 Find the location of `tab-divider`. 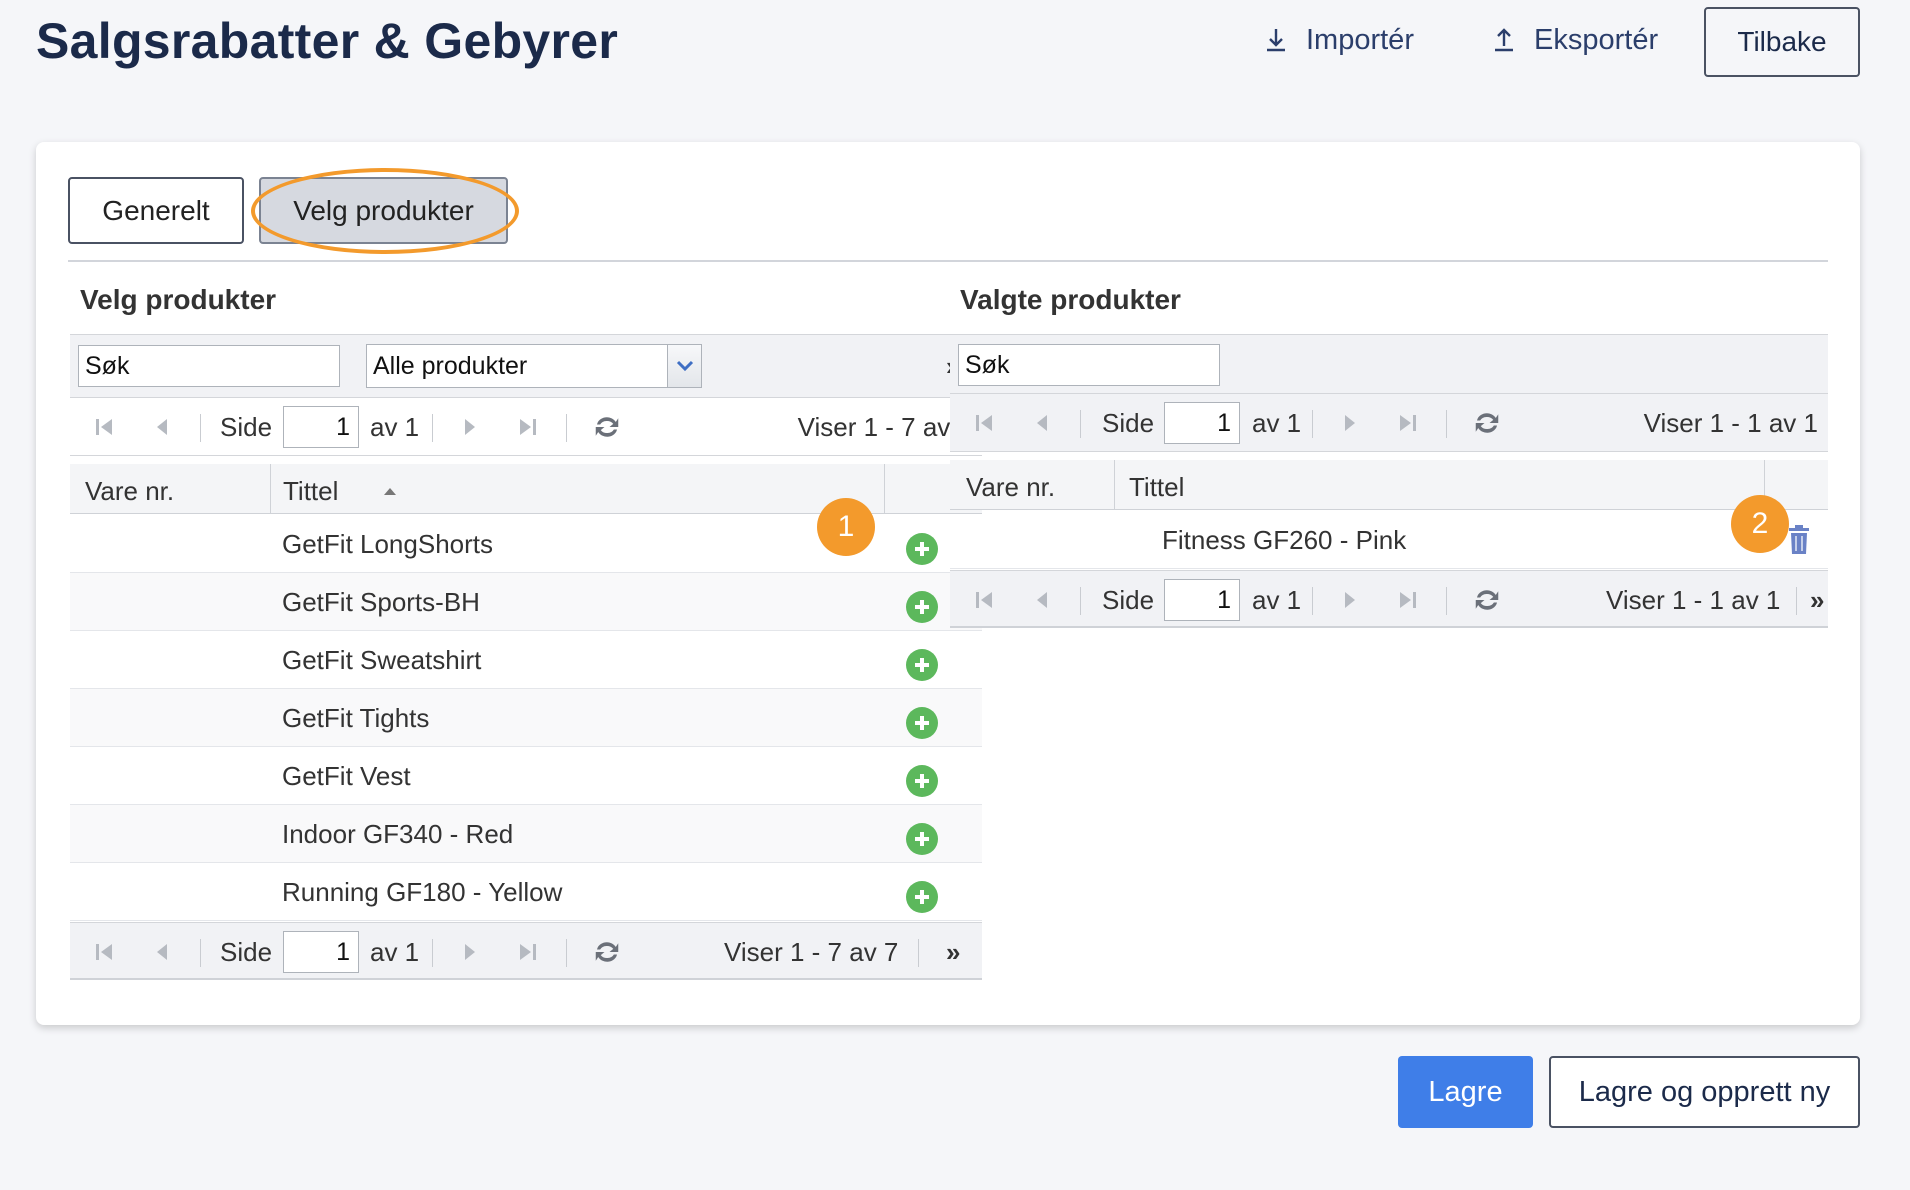

tab-divider is located at coordinates (948, 261).